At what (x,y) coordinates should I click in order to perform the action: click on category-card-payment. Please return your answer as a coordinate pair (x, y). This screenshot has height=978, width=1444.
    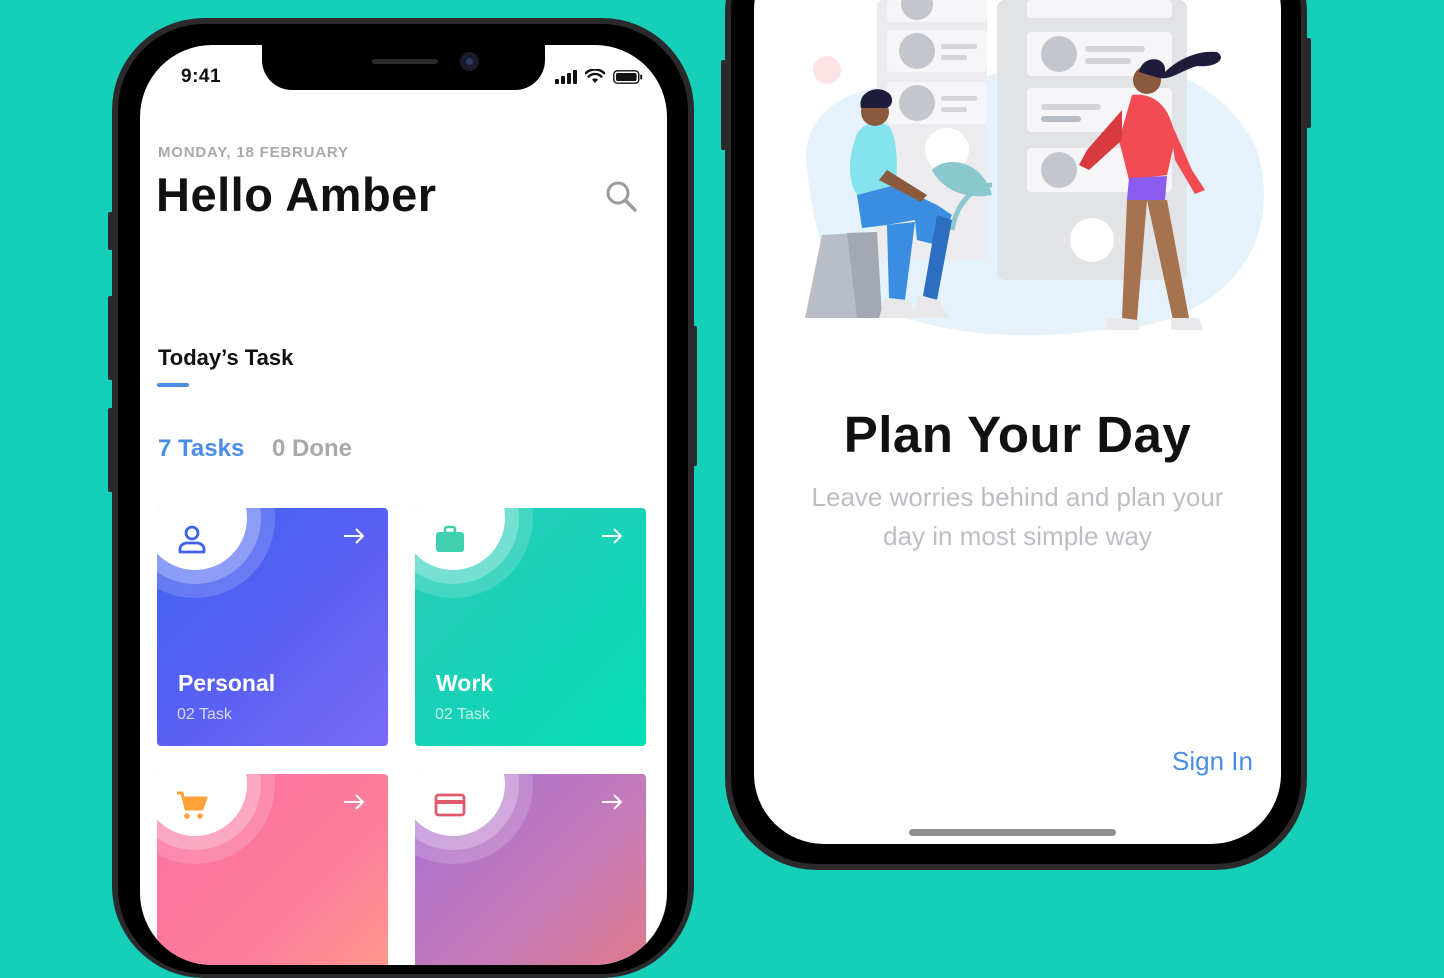
    Looking at the image, I should click on (530, 869).